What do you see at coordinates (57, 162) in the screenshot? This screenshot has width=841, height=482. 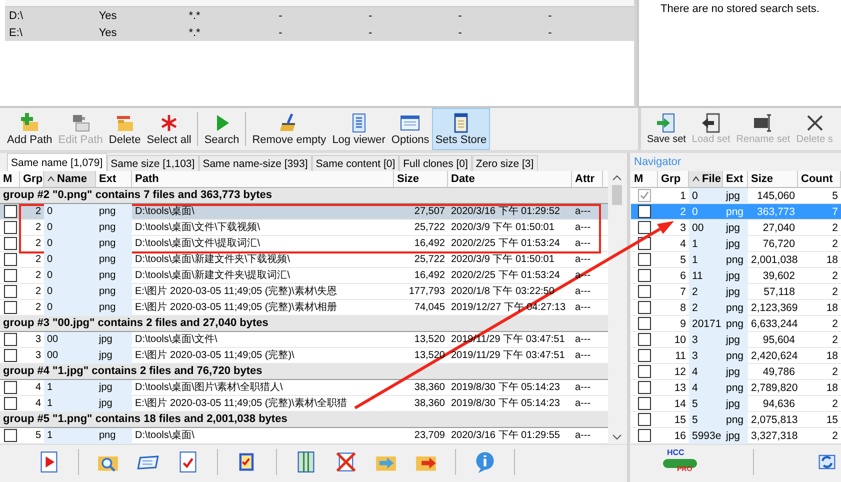 I see `tab: Same name [1,079]` at bounding box center [57, 162].